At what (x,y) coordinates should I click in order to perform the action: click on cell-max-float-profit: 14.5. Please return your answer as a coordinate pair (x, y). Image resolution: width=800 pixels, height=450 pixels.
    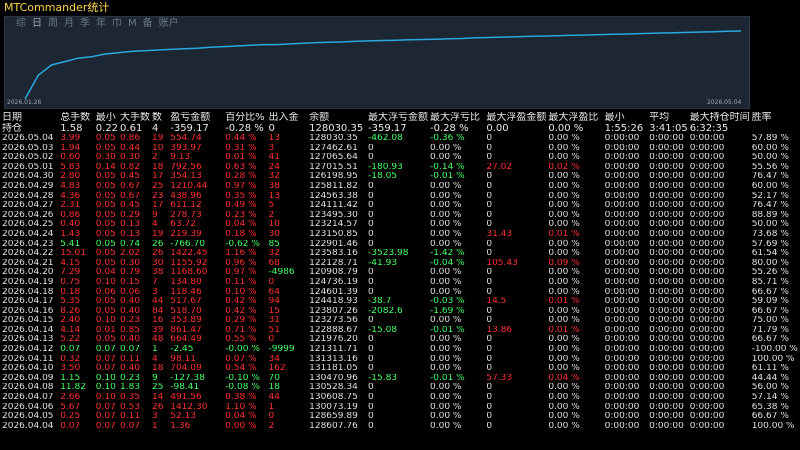
    Looking at the image, I should click on (496, 302).